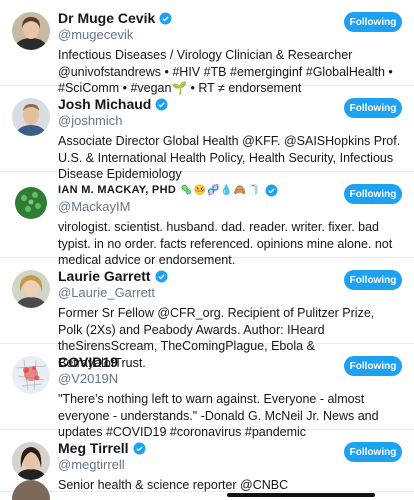 The height and width of the screenshot is (500, 414). I want to click on user-handle: @mugecevik, so click(96, 34).